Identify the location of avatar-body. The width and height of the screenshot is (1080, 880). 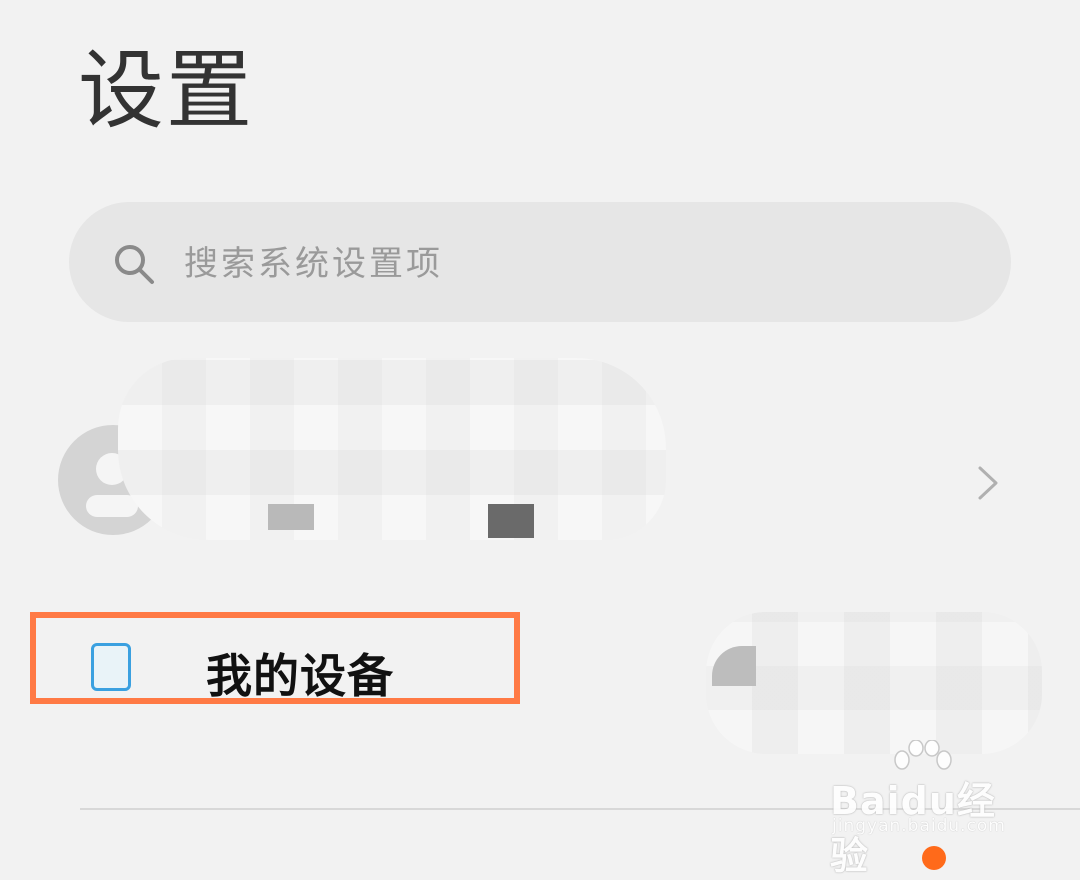
(112, 506).